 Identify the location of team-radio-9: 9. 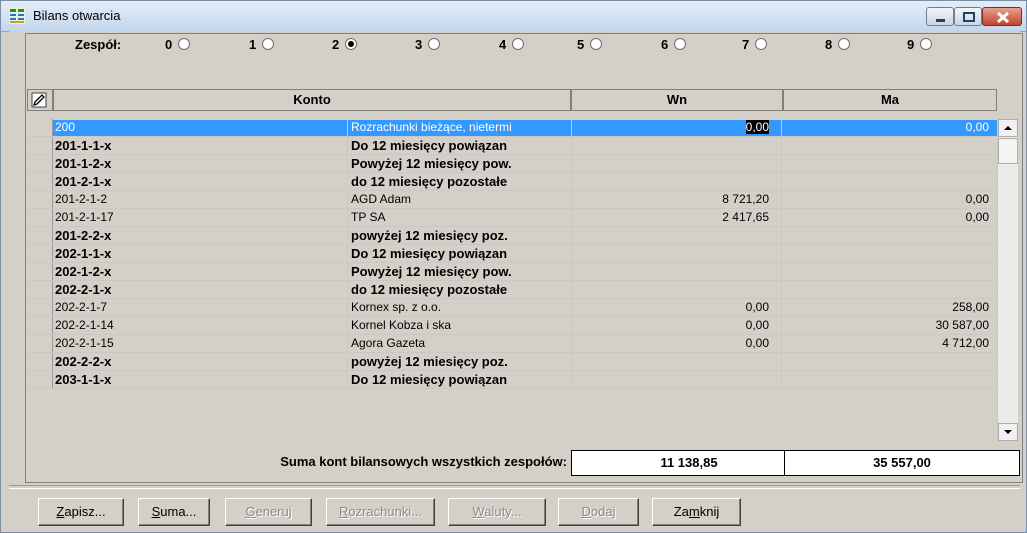
(920, 44).